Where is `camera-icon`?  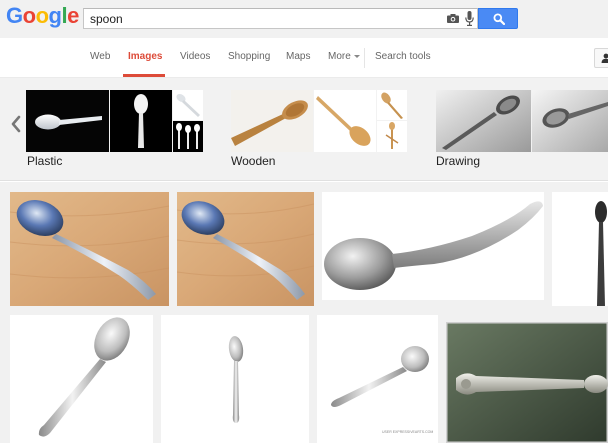 camera-icon is located at coordinates (453, 18).